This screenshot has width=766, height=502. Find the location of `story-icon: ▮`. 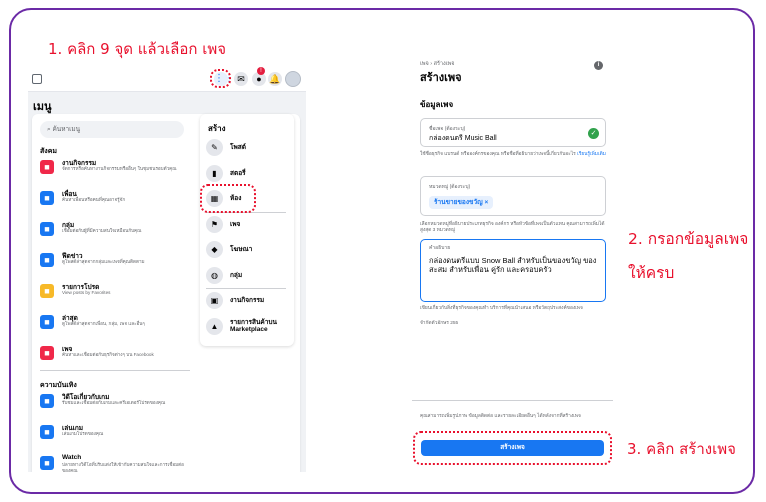

story-icon: ▮ is located at coordinates (214, 173).